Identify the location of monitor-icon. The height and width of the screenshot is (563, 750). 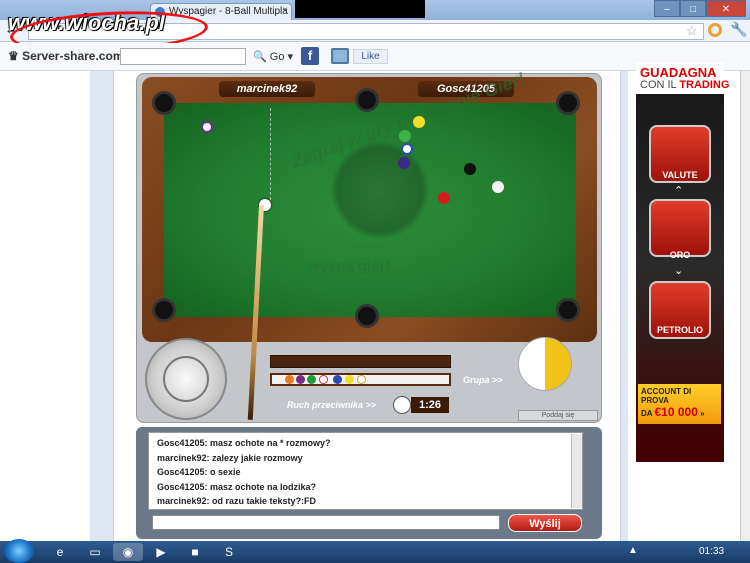
(340, 56).